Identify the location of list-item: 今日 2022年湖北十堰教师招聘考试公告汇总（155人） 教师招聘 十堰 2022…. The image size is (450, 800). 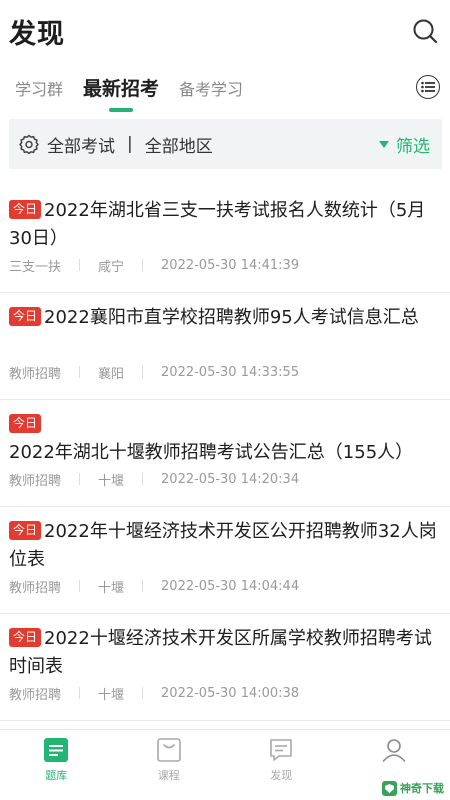
(225, 453).